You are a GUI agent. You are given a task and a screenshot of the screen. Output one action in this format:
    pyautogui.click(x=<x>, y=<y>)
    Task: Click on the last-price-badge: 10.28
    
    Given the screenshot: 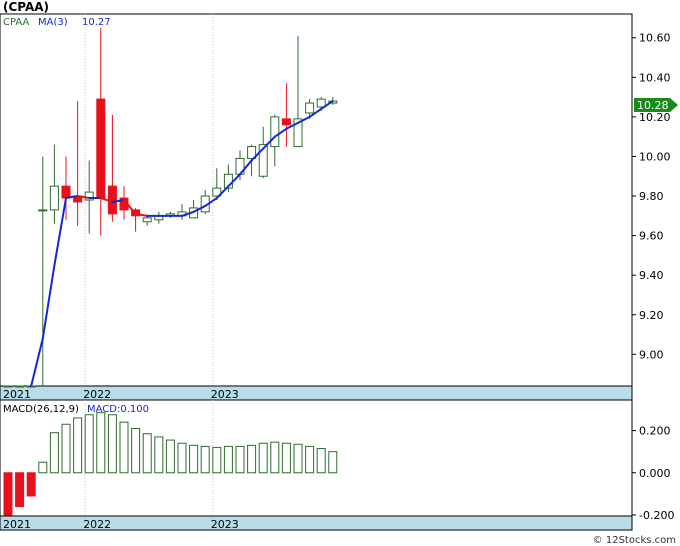 What is the action you would take?
    pyautogui.click(x=656, y=105)
    